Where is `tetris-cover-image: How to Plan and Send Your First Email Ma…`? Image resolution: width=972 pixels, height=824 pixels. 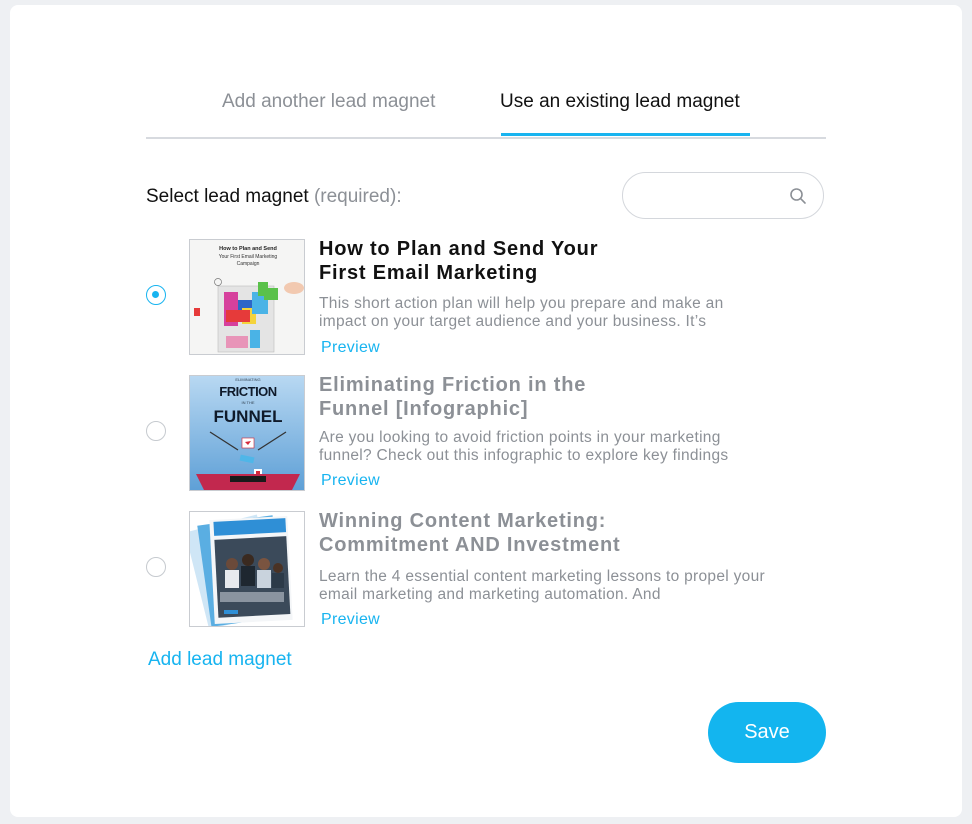 tetris-cover-image: How to Plan and Send Your First Email Ma… is located at coordinates (247, 297).